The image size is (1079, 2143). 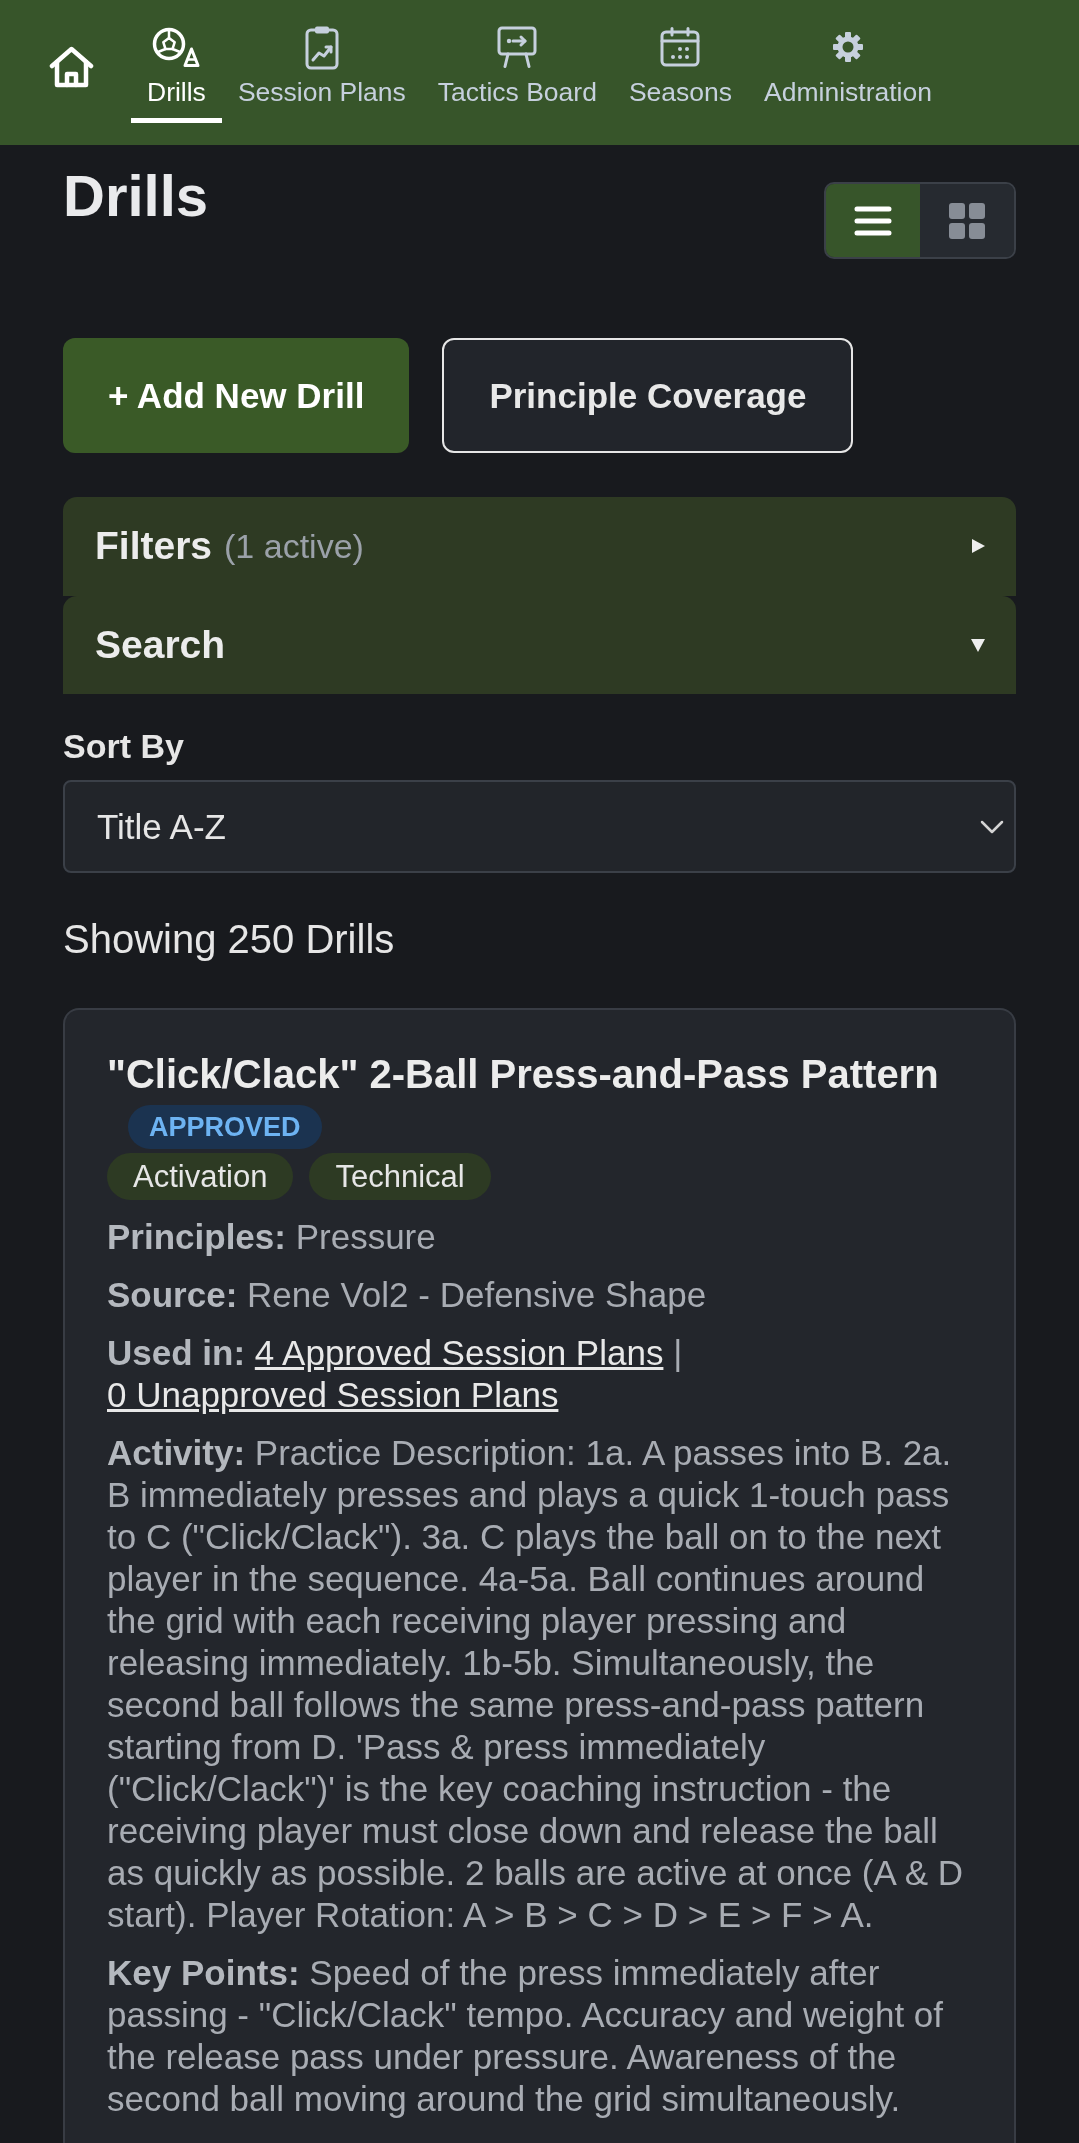 I want to click on grid-icon, so click(x=967, y=220).